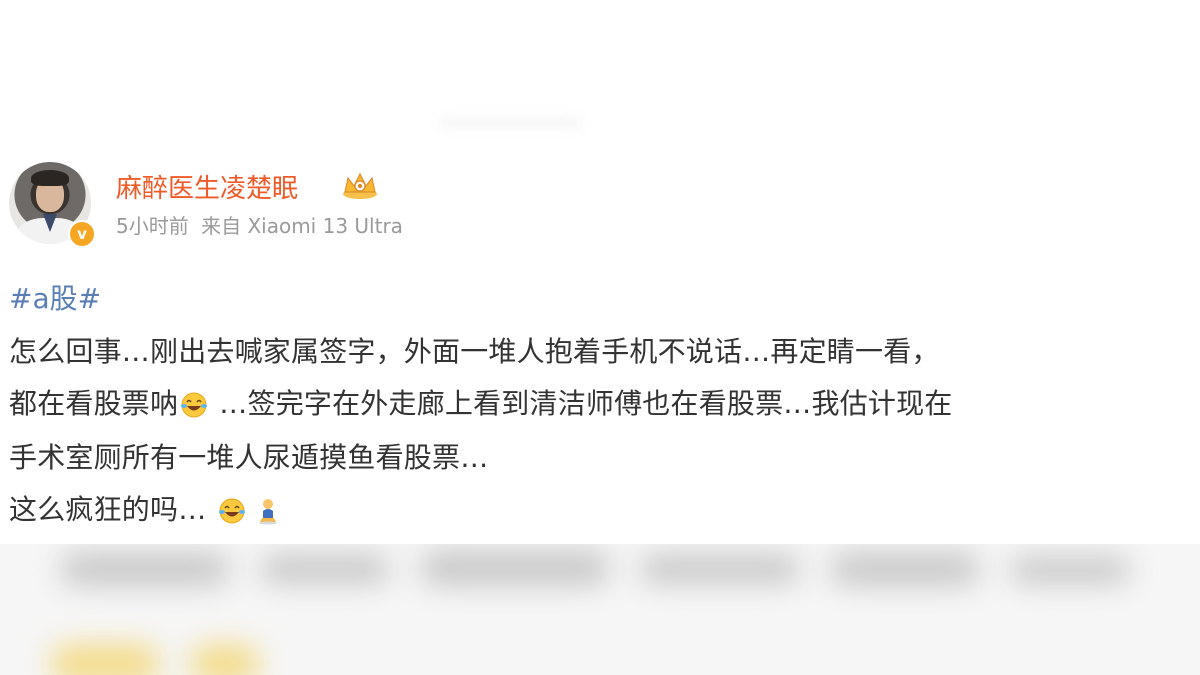  What do you see at coordinates (510, 123) in the screenshot?
I see `blurred-remnant` at bounding box center [510, 123].